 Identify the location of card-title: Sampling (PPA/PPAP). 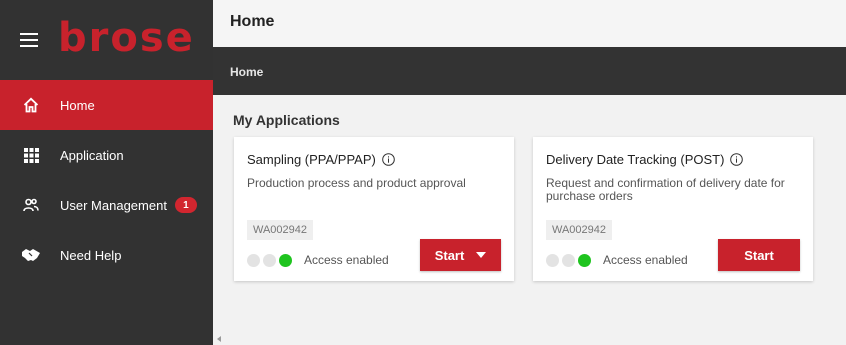
(321, 159).